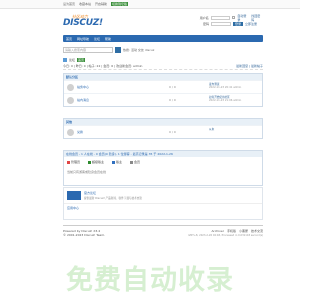 Image resolution: width=320 pixels, height=300 pixels. I want to click on footer-link-mobile: 手机版, so click(231, 231).